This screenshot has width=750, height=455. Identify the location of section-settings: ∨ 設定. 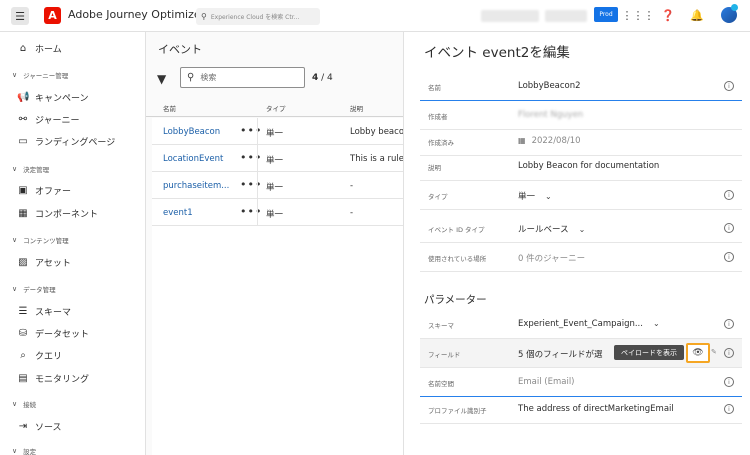
(24, 450).